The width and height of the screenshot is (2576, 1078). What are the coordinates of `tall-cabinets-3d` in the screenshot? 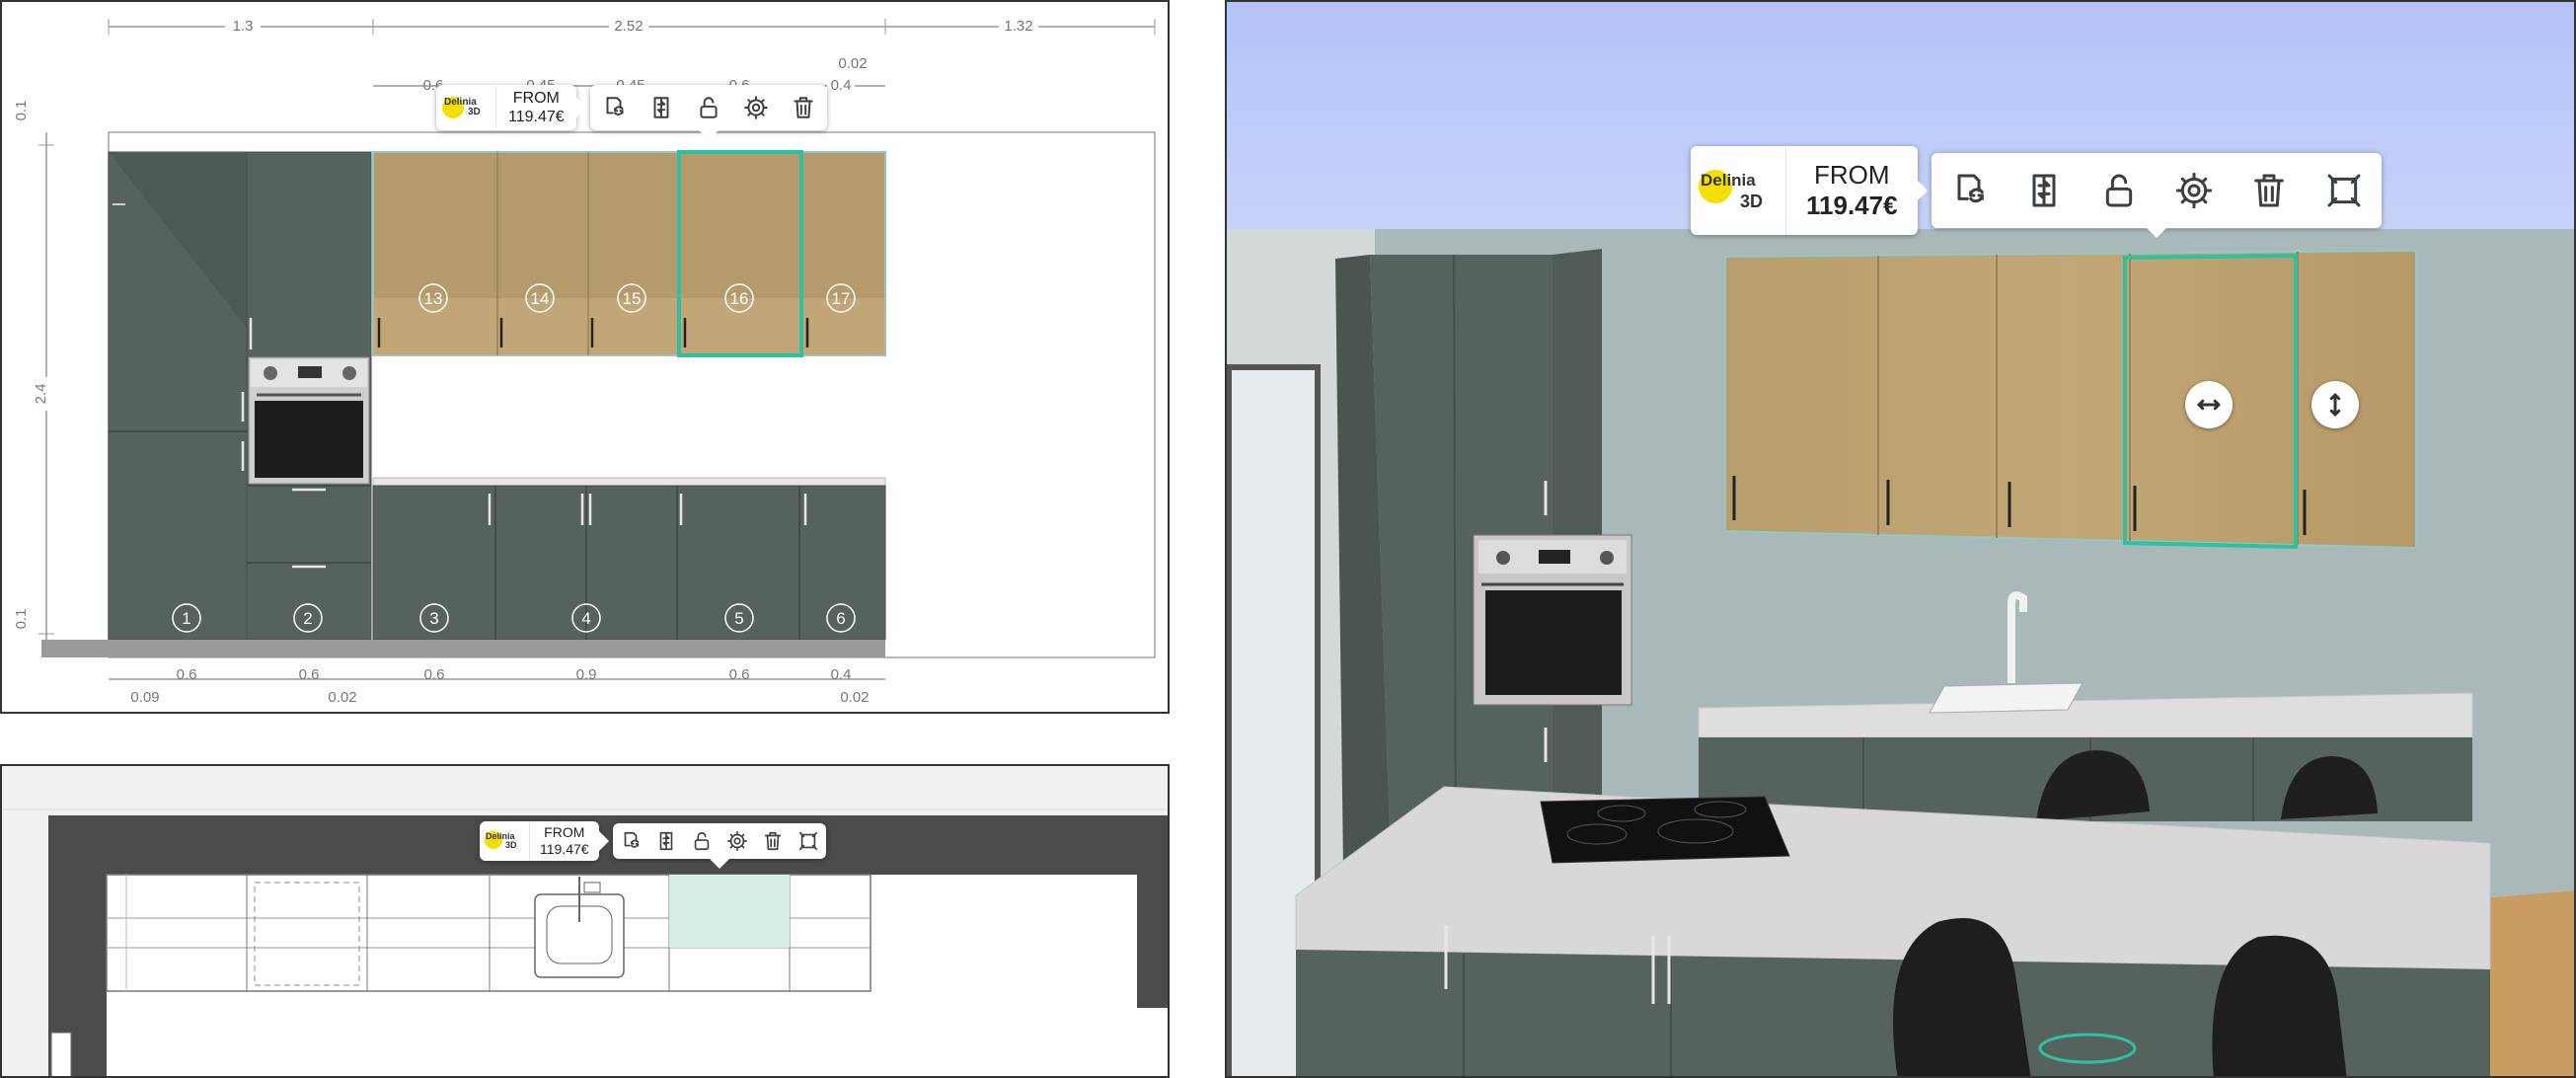 It's located at (1483, 560).